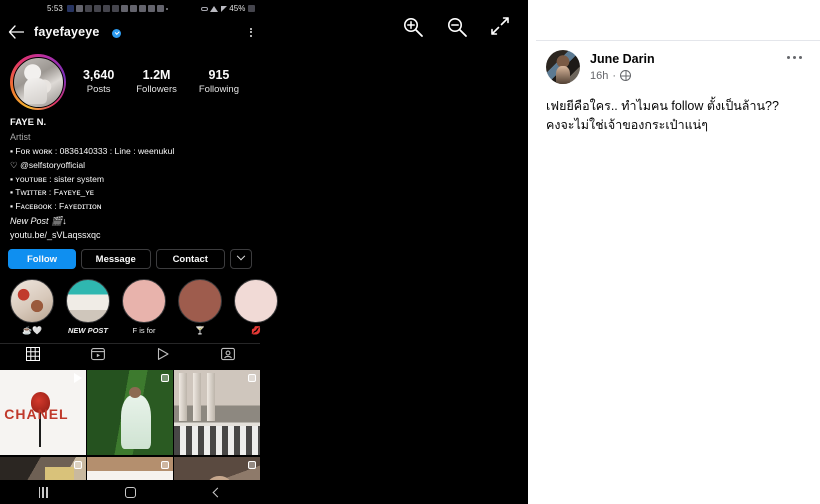  What do you see at coordinates (98, 75) in the screenshot?
I see `posts-count: 3,640` at bounding box center [98, 75].